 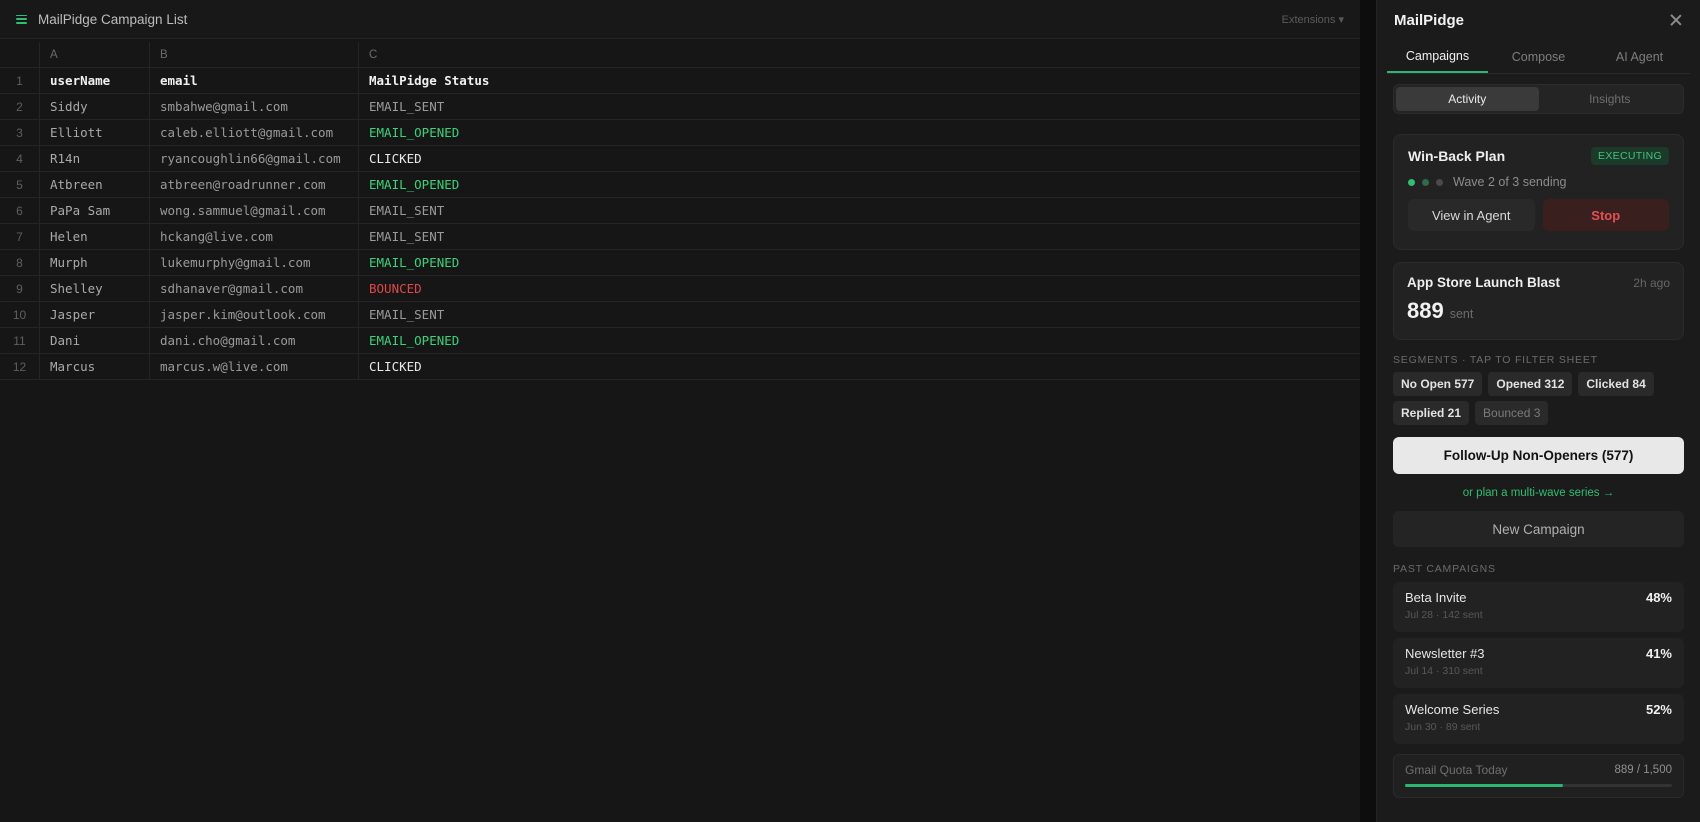 What do you see at coordinates (20, 236) in the screenshot?
I see `row-number: 7` at bounding box center [20, 236].